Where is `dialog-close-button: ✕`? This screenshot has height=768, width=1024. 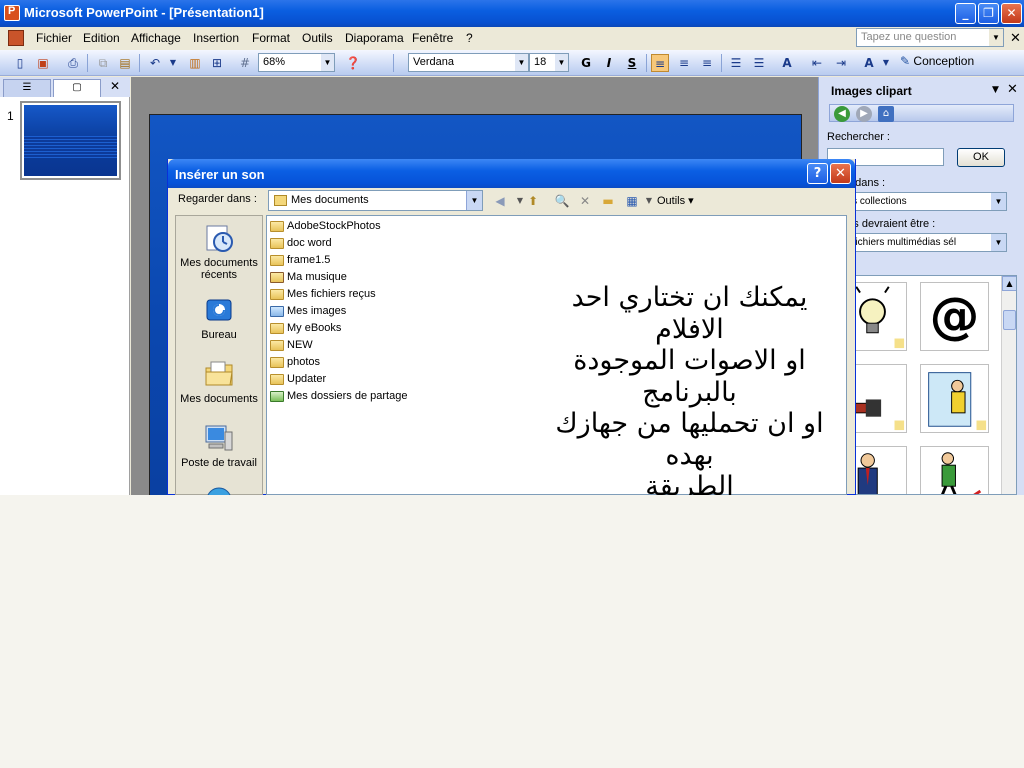
dialog-close-button: ✕ is located at coordinates (840, 173).